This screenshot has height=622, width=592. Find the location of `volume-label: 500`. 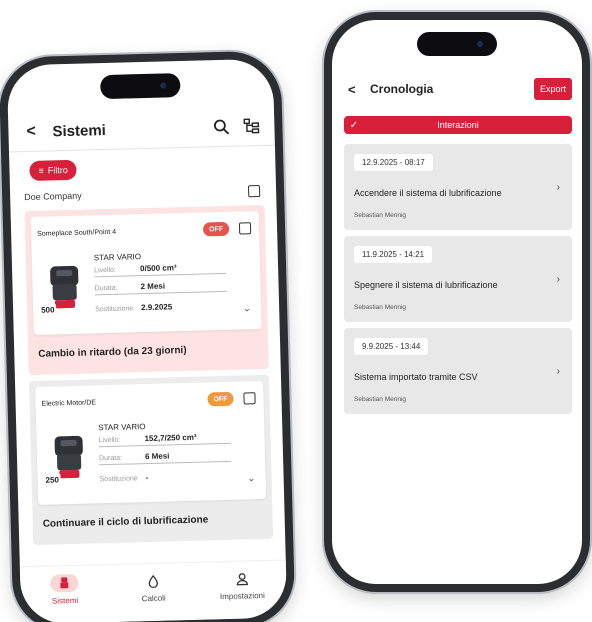

volume-label: 500 is located at coordinates (48, 310).